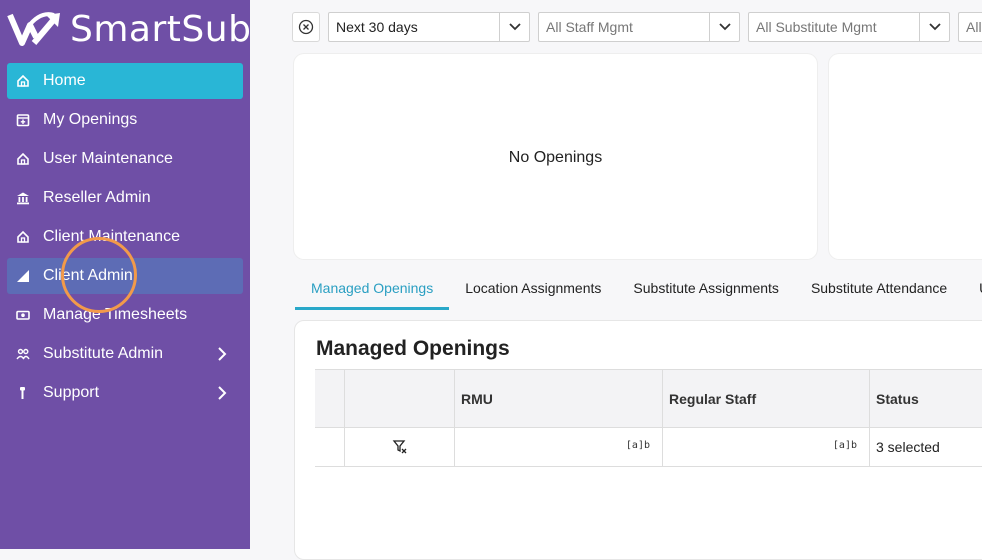  I want to click on filter-clear-icon, so click(399, 447).